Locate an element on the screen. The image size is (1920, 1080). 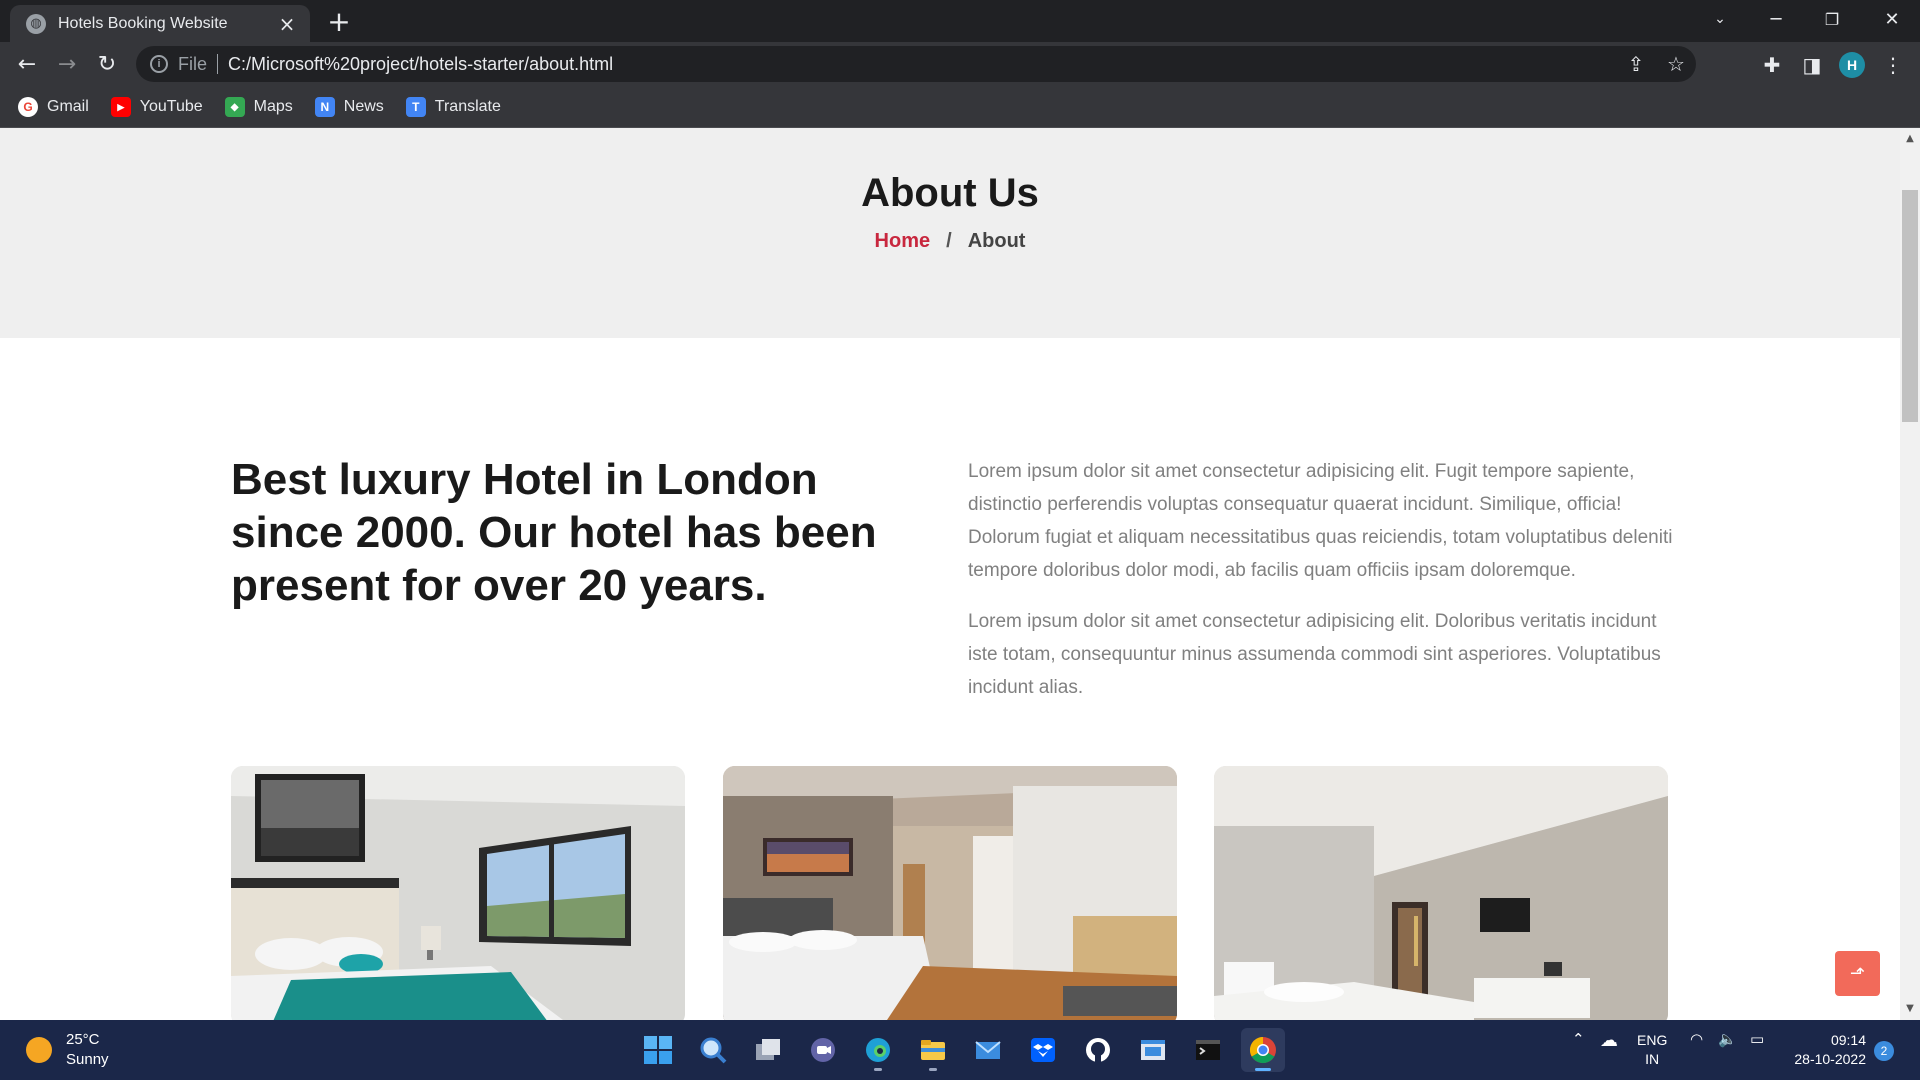
restore-button: ❐ is located at coordinates (1832, 19).